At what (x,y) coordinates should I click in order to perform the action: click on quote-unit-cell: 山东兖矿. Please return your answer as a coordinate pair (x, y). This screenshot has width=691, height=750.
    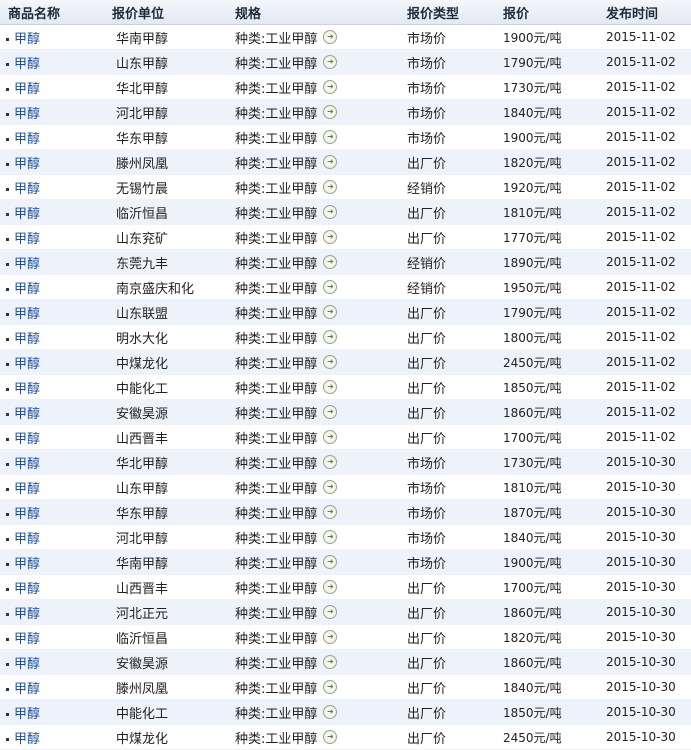
    Looking at the image, I should click on (142, 239).